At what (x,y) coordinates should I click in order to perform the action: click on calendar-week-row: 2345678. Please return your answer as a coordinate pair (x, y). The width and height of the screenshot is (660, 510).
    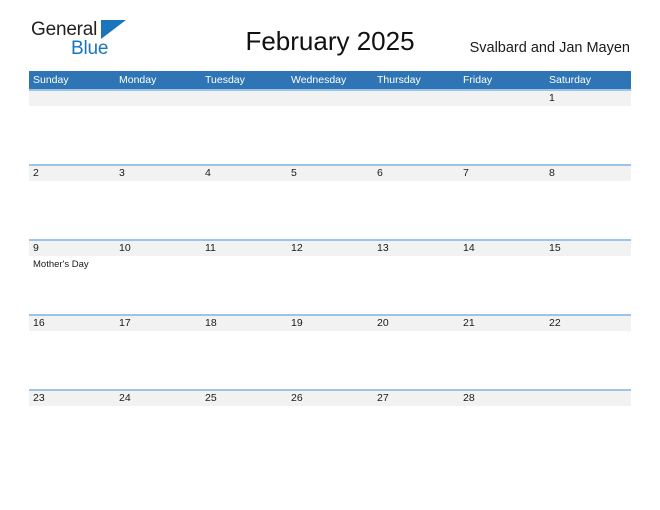
    Looking at the image, I should click on (330, 201).